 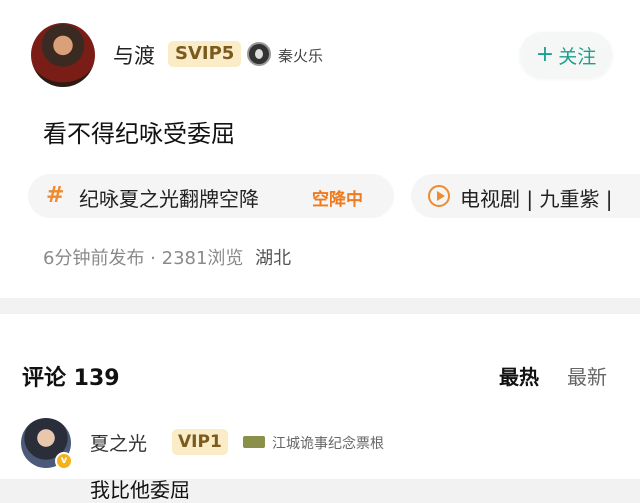 I want to click on user-name: 与渡, so click(x=134, y=55).